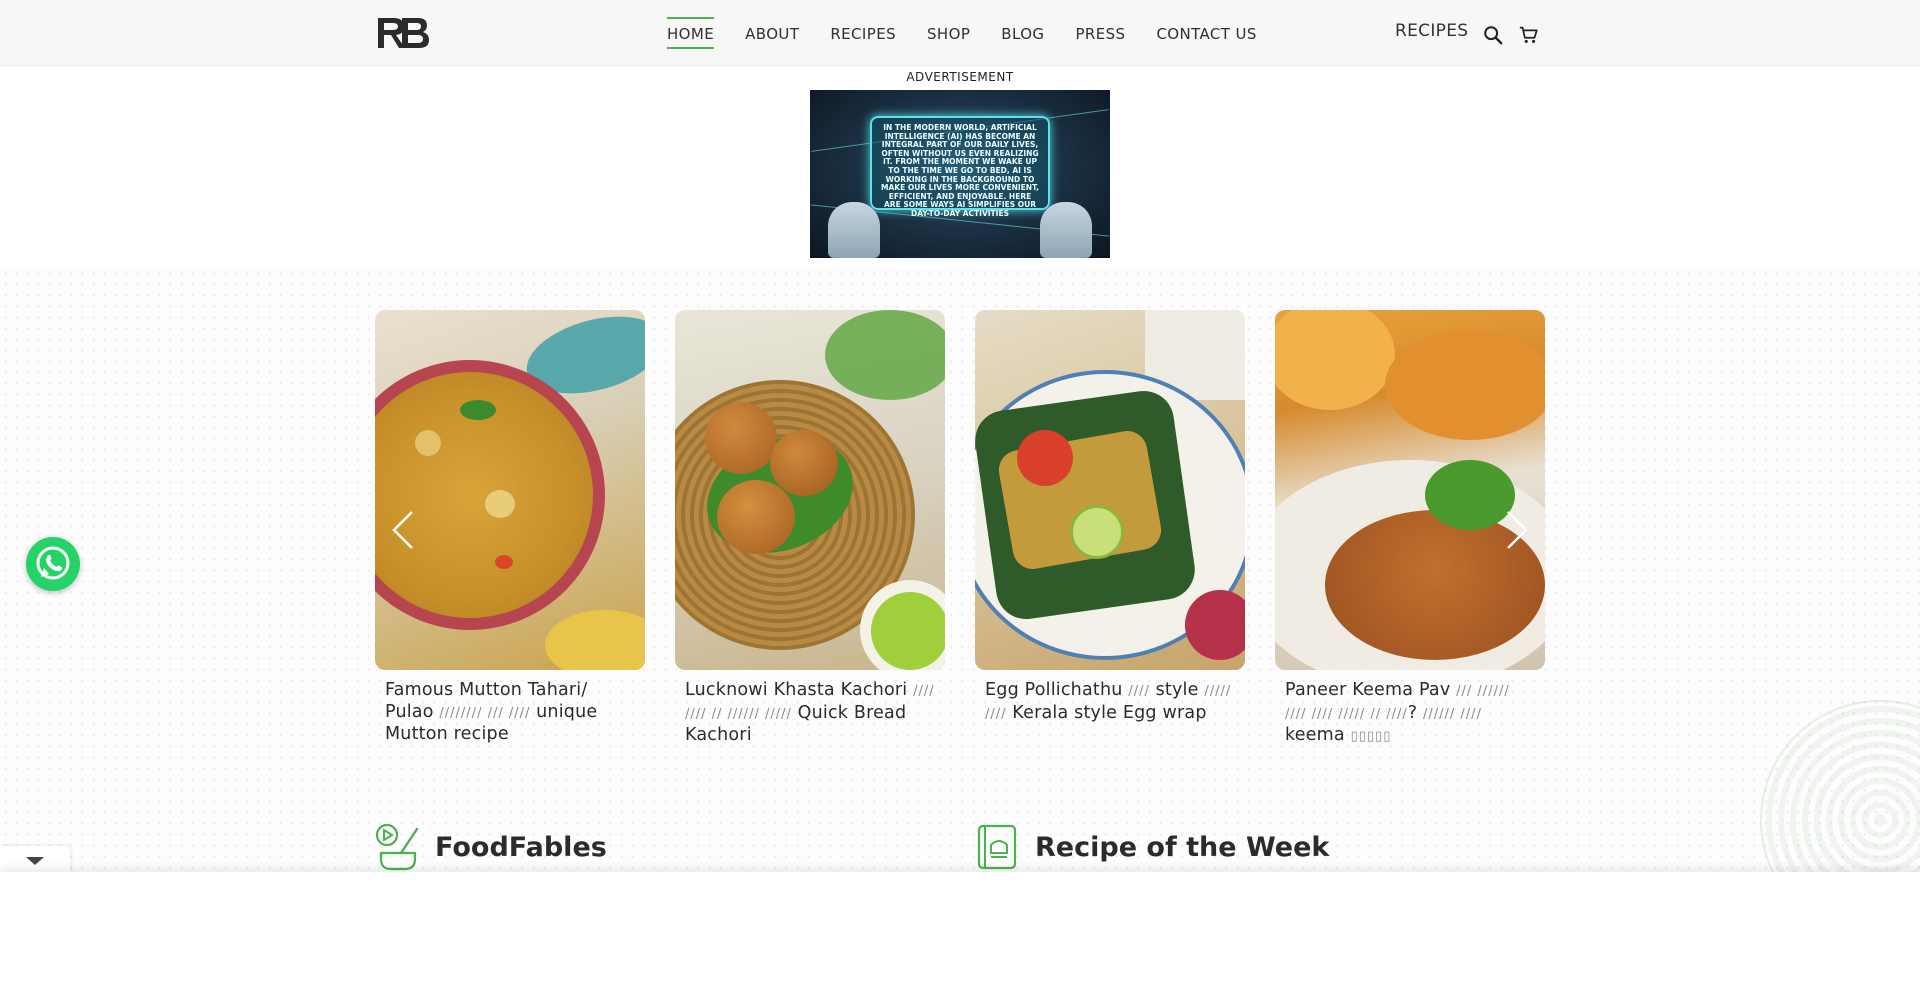 This screenshot has height=993, width=1920. Describe the element at coordinates (948, 33) in the screenshot. I see `nav-shop: SHOP` at that location.